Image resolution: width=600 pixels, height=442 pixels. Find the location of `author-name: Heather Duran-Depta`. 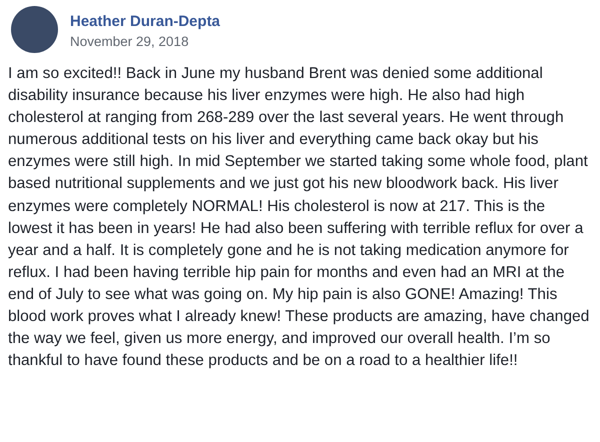

author-name: Heather Duran-Depta is located at coordinates (145, 21).